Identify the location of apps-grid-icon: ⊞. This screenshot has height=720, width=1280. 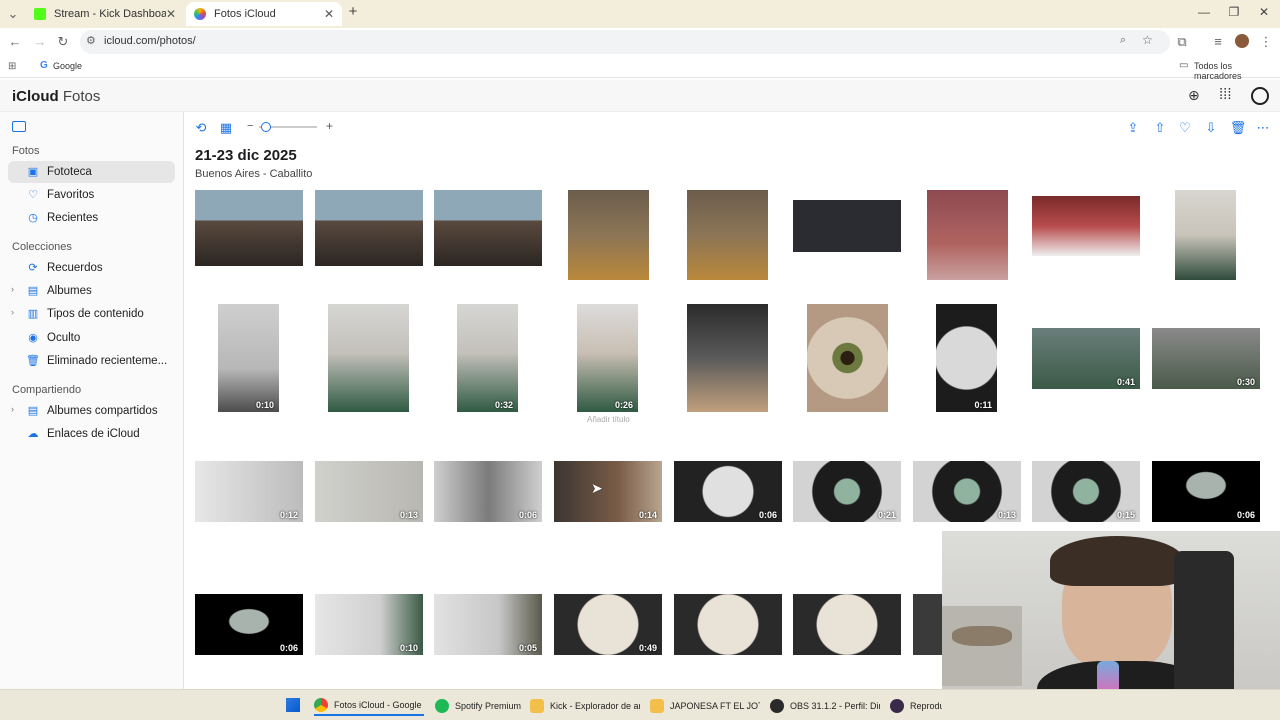
(12, 66).